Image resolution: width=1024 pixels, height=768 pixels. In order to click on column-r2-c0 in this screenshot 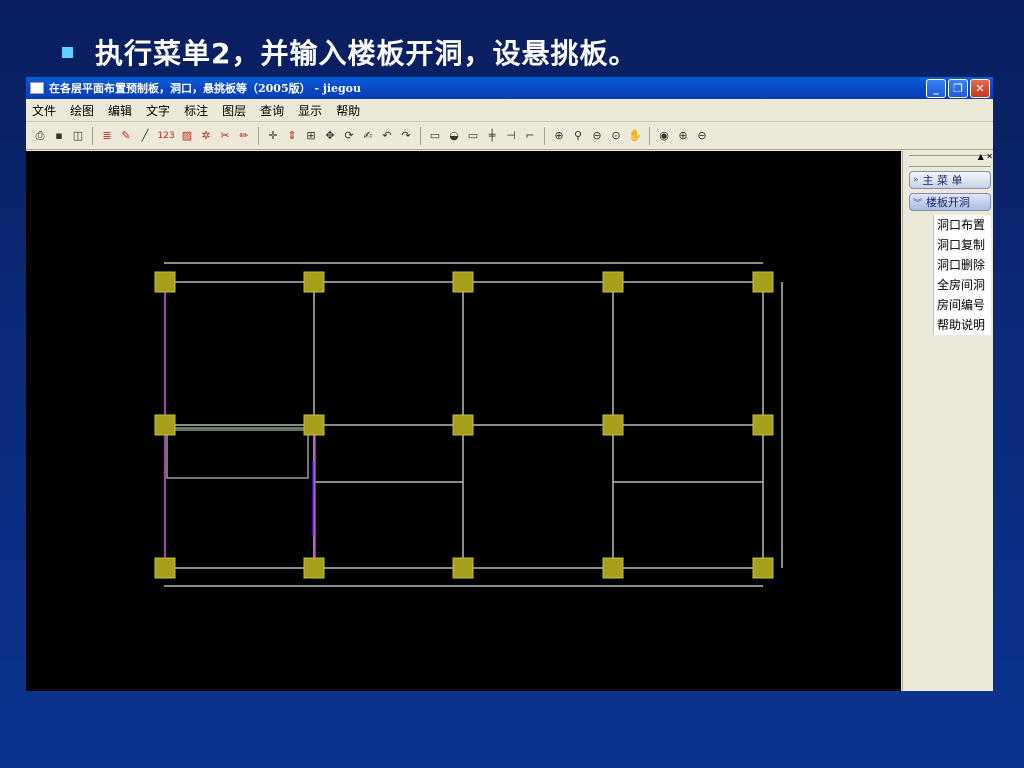, I will do `click(165, 568)`.